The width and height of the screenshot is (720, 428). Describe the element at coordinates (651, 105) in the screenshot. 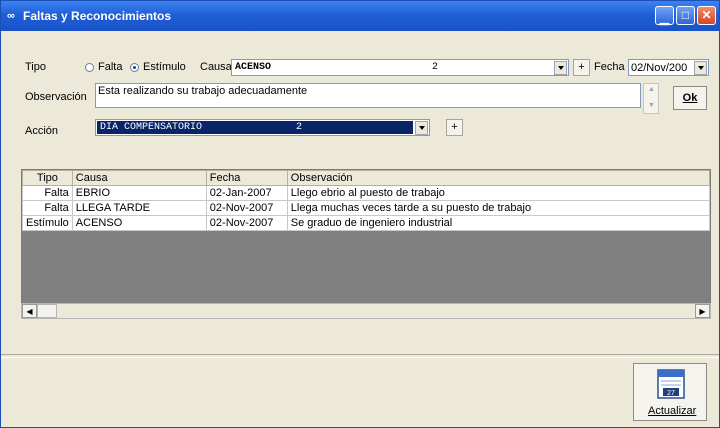

I see `scroll-down-icon: ▼` at that location.